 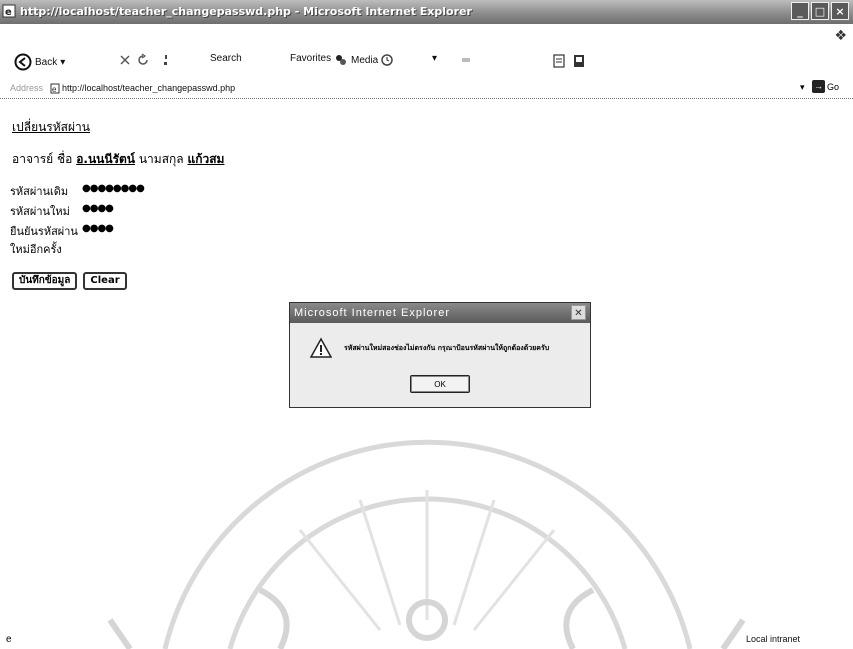 I want to click on mail-button: ▾, so click(x=434, y=58).